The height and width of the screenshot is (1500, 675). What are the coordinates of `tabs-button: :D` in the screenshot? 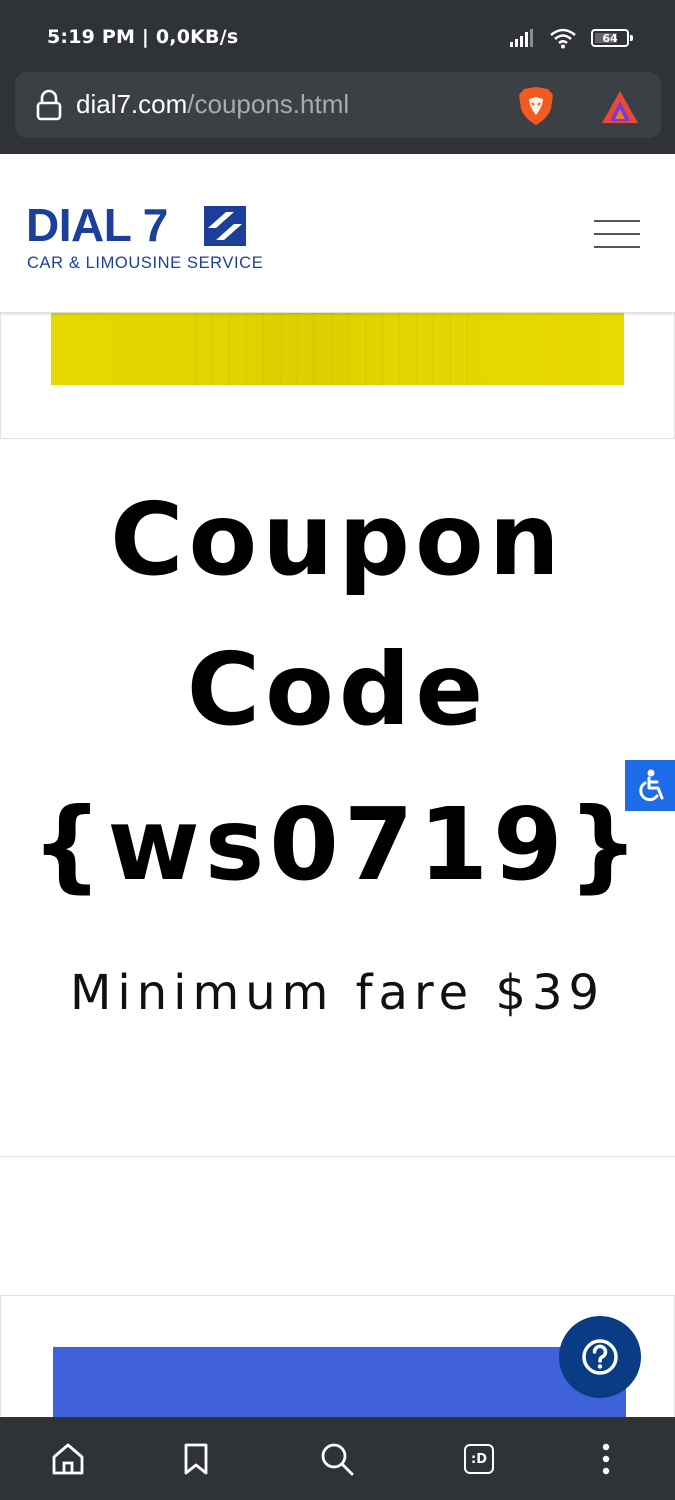 It's located at (479, 1459).